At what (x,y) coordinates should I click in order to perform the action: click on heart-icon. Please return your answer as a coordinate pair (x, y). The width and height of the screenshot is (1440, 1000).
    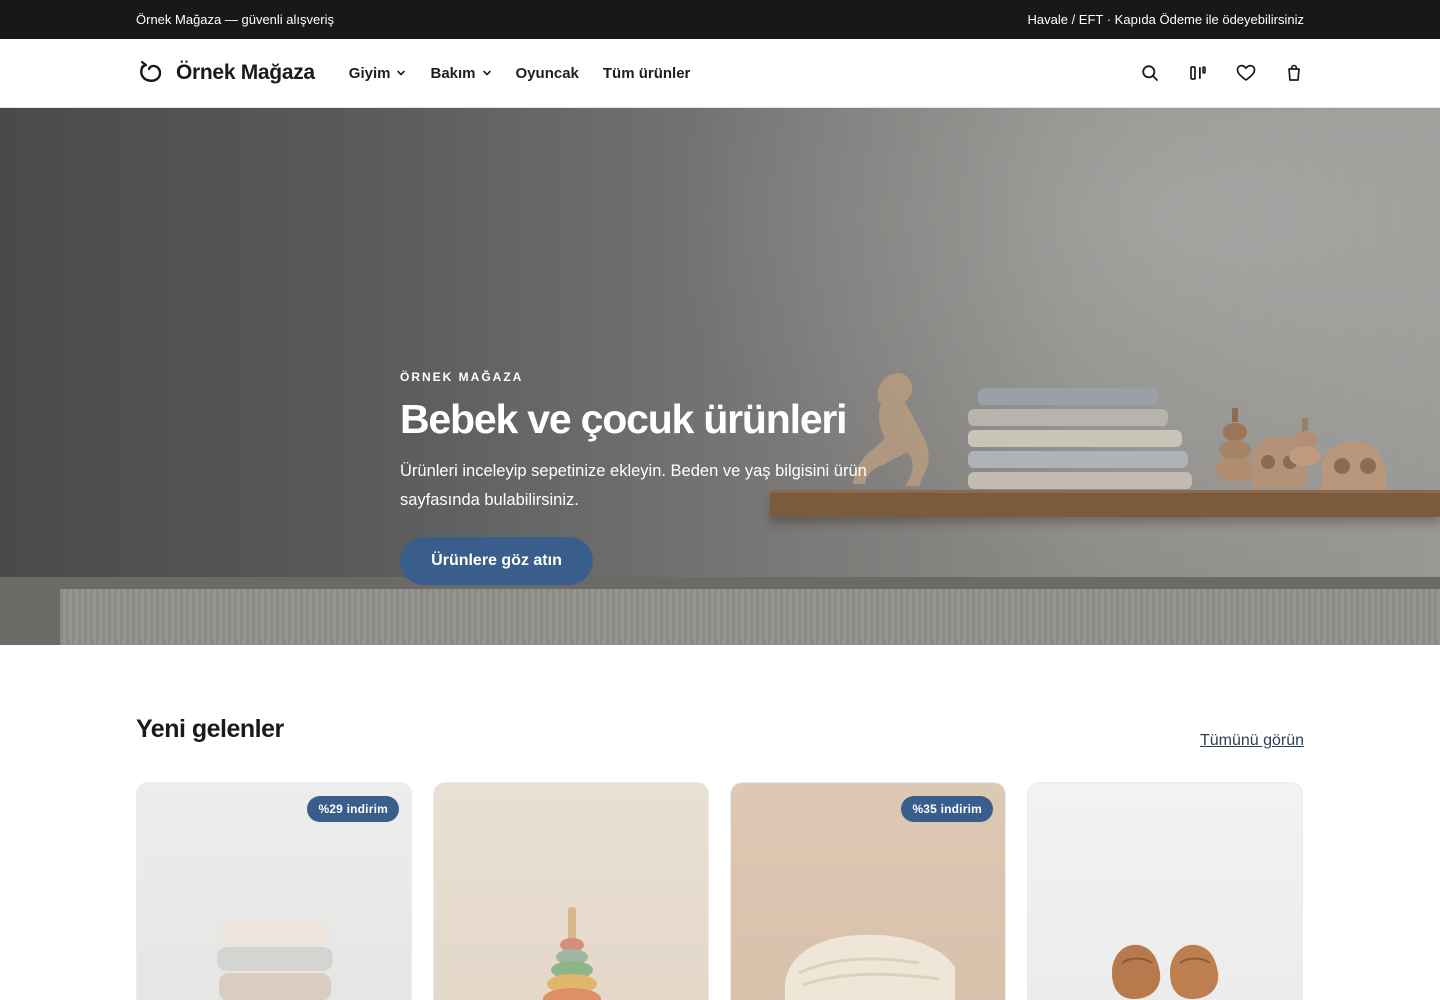
    Looking at the image, I should click on (1246, 72).